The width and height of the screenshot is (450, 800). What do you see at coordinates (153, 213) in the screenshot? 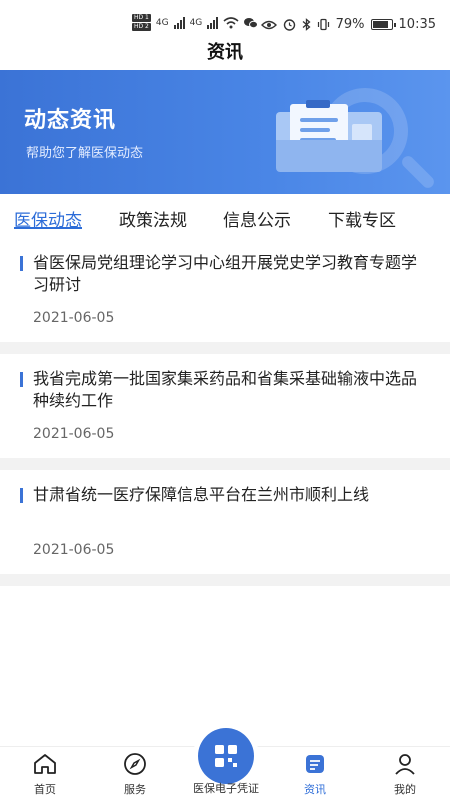
I see `tab-policies: 政策法规` at bounding box center [153, 213].